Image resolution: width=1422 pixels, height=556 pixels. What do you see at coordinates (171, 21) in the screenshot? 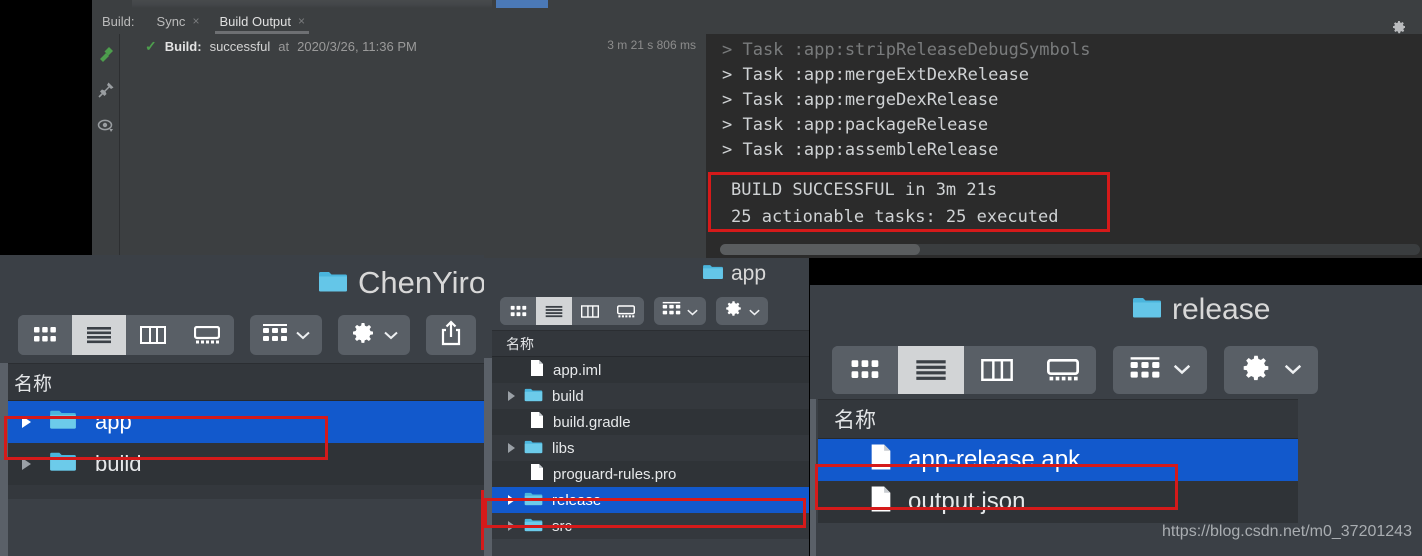
I see `tab-sync-label: Sync` at bounding box center [171, 21].